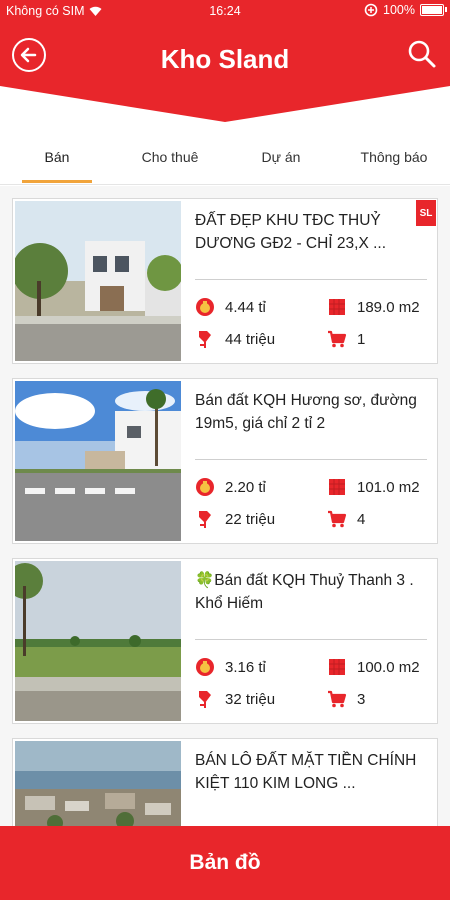 This screenshot has width=450, height=900. Describe the element at coordinates (250, 339) in the screenshot. I see `price-per-m2-value: 44 triệu` at that location.